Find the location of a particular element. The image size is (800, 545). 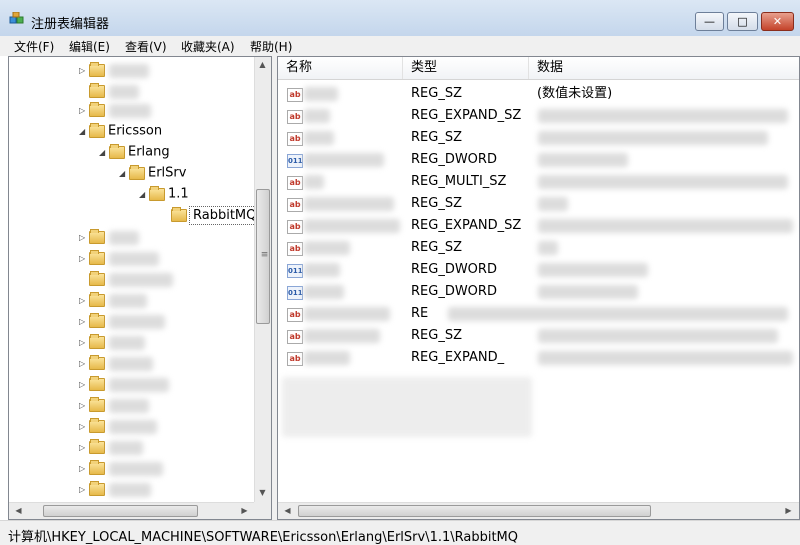

tree-node-erlsrv: ◢ ErlSrv is located at coordinates (152, 173).